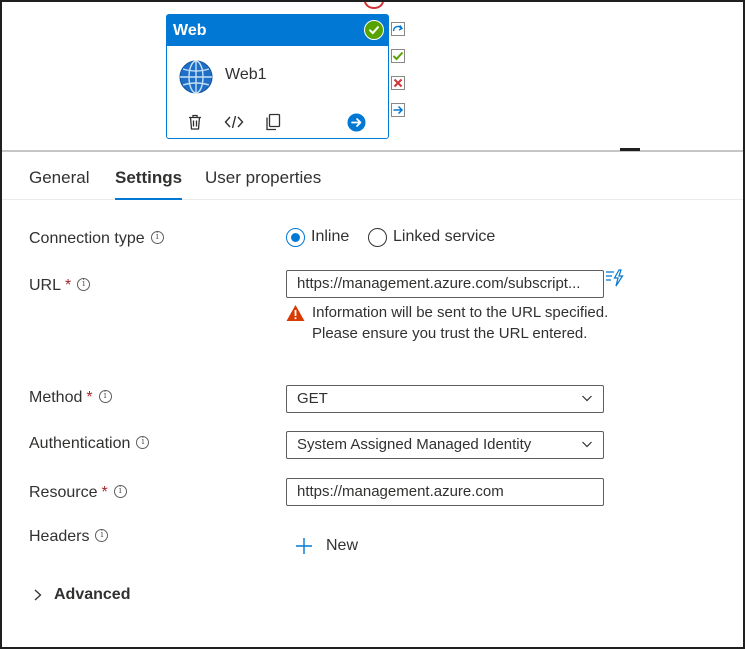  What do you see at coordinates (630, 149) in the screenshot?
I see `panel-resize-handle` at bounding box center [630, 149].